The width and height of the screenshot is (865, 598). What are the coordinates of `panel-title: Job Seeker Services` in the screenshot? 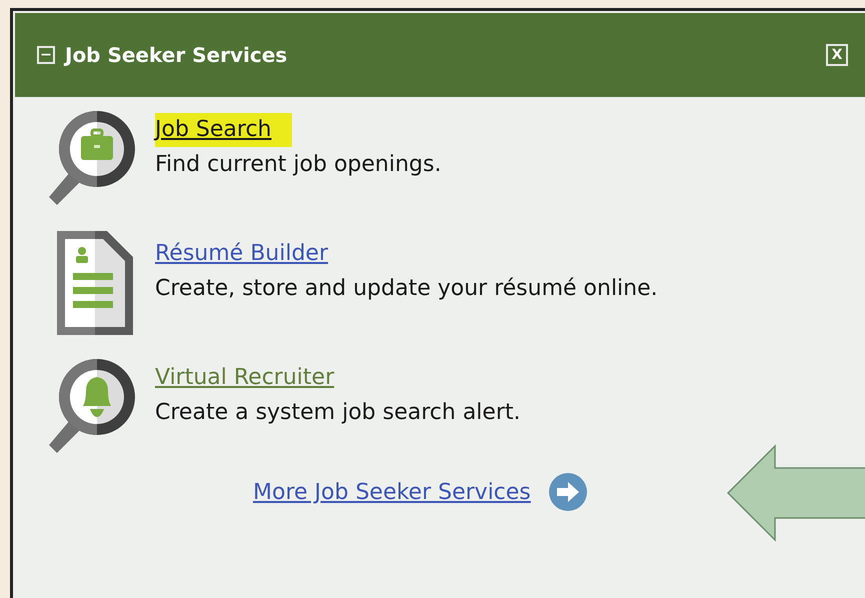 It's located at (176, 55).